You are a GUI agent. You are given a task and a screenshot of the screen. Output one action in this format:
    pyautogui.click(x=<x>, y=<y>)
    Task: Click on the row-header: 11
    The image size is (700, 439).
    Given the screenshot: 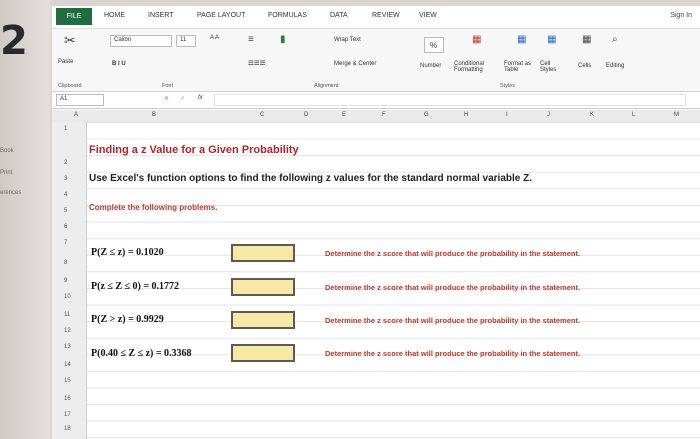 What is the action you would take?
    pyautogui.click(x=67, y=315)
    